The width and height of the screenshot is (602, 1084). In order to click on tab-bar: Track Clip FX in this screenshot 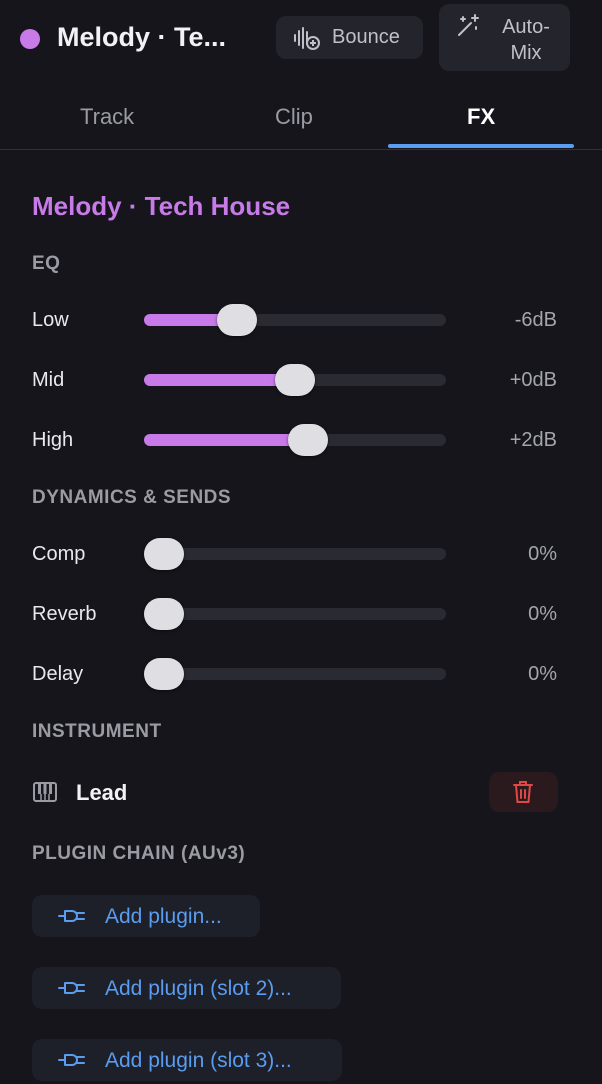, I will do `click(301, 120)`.